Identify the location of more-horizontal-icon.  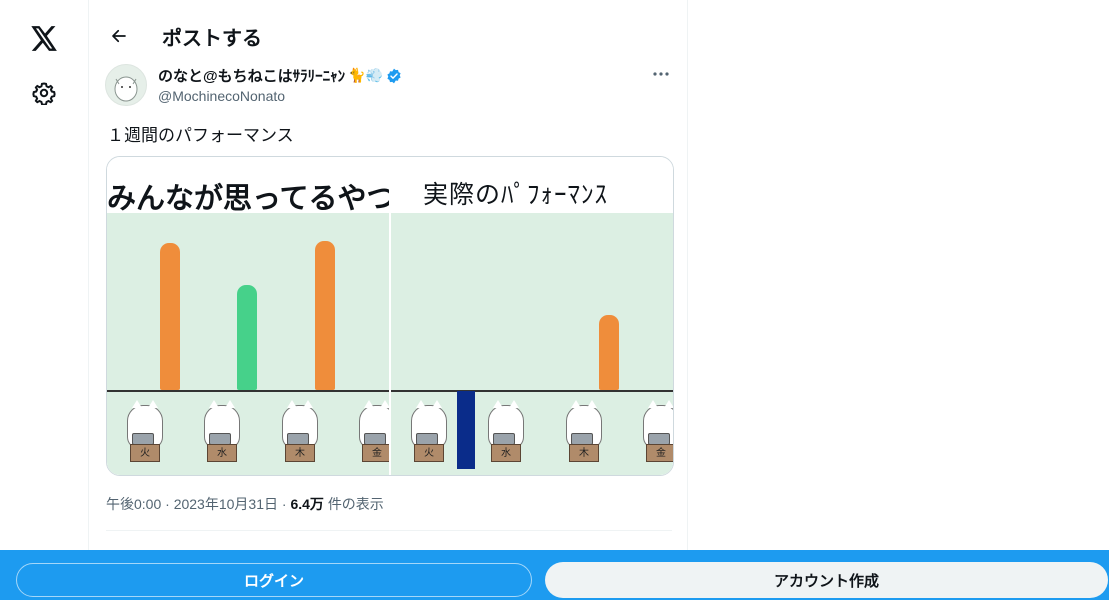
(661, 74).